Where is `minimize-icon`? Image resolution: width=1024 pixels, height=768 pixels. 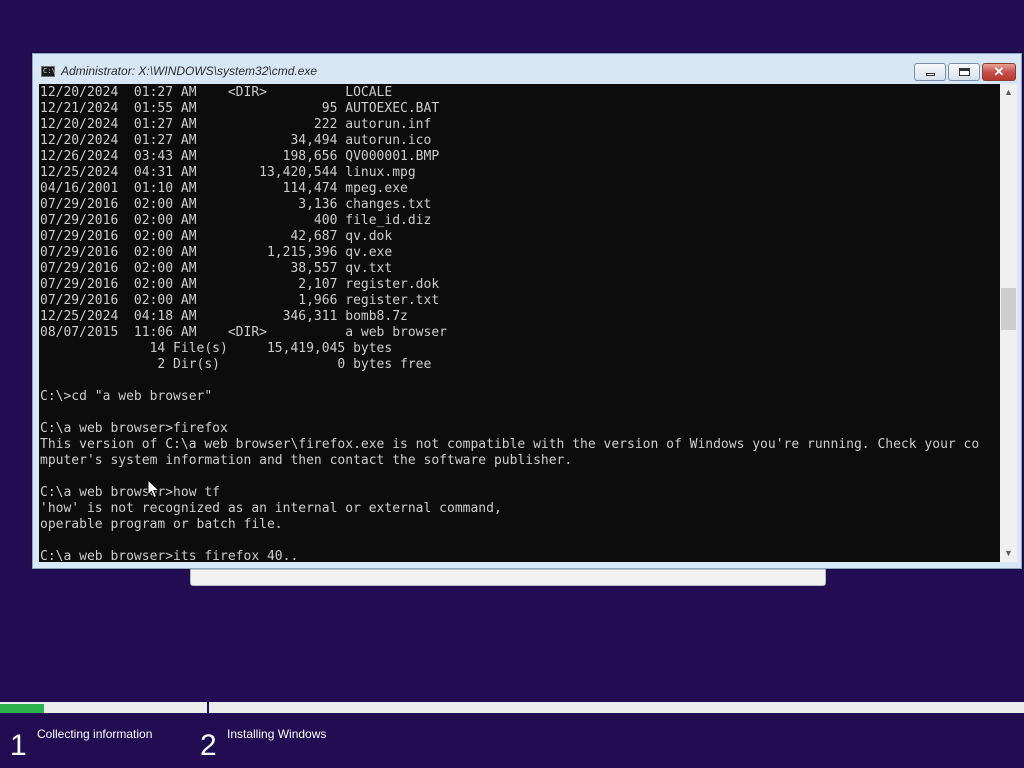 minimize-icon is located at coordinates (930, 74).